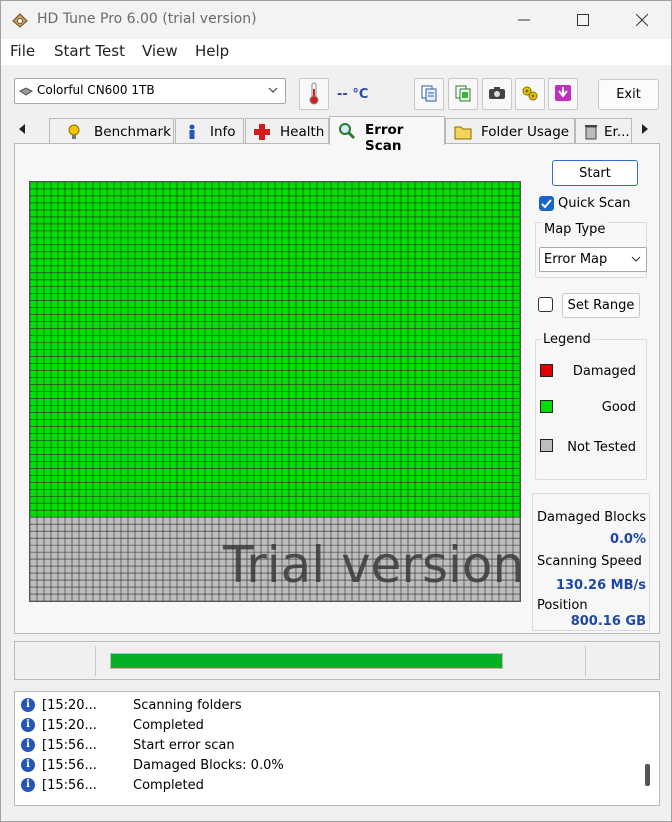 The image size is (672, 822). What do you see at coordinates (645, 130) in the screenshot?
I see `tab-scroll-right-icon` at bounding box center [645, 130].